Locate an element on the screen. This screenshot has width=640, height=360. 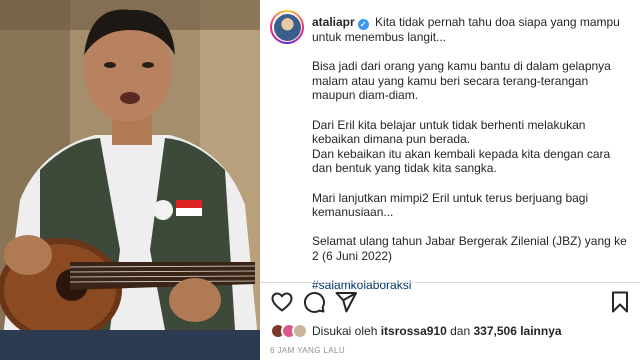
post-actions is located at coordinates (451, 302).